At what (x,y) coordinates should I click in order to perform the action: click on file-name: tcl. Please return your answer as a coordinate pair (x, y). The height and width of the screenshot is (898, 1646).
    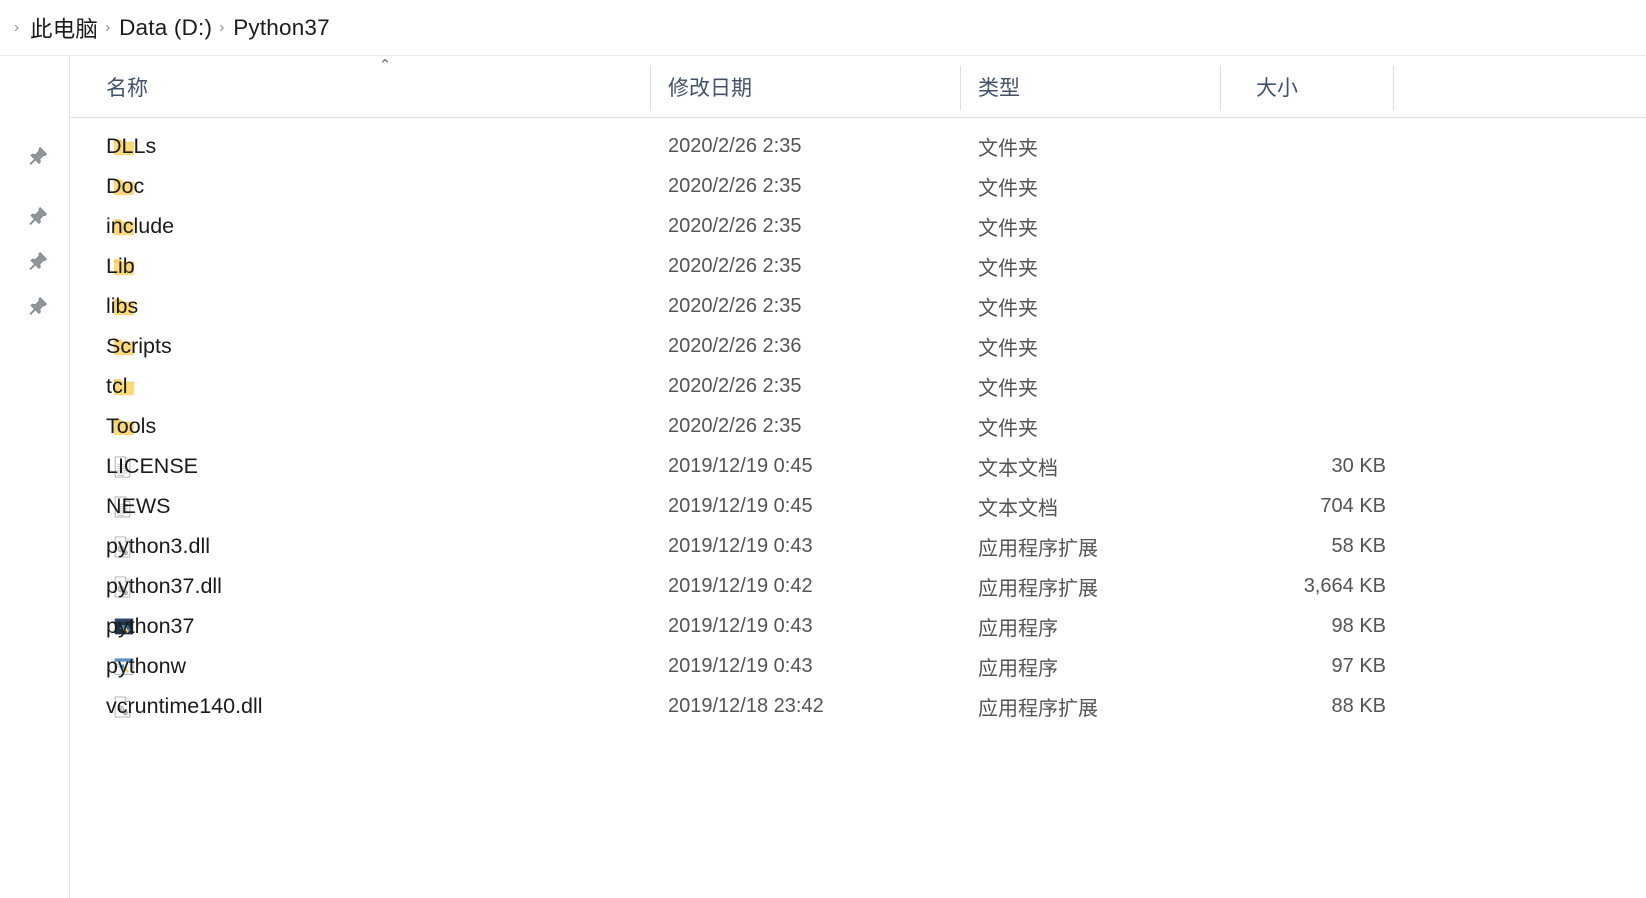
    Looking at the image, I should click on (117, 386).